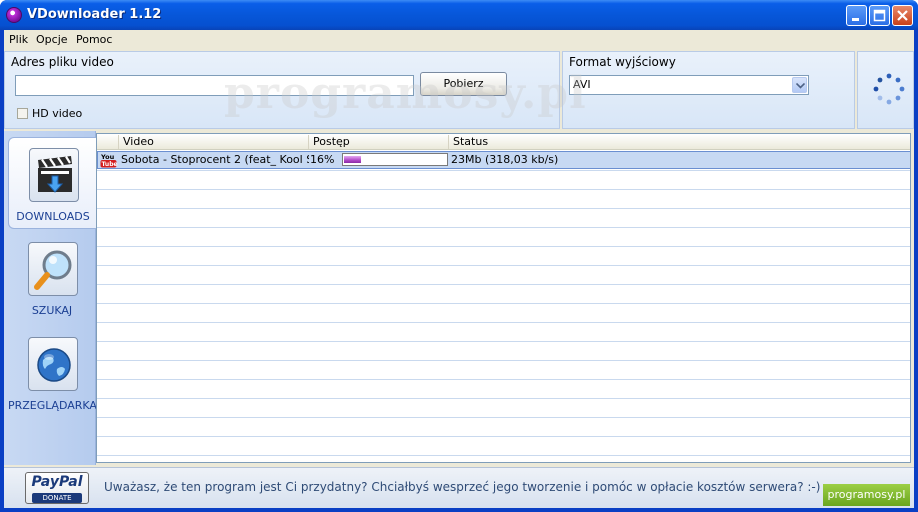  What do you see at coordinates (22, 113) in the screenshot?
I see `hd-video-checkbox` at bounding box center [22, 113].